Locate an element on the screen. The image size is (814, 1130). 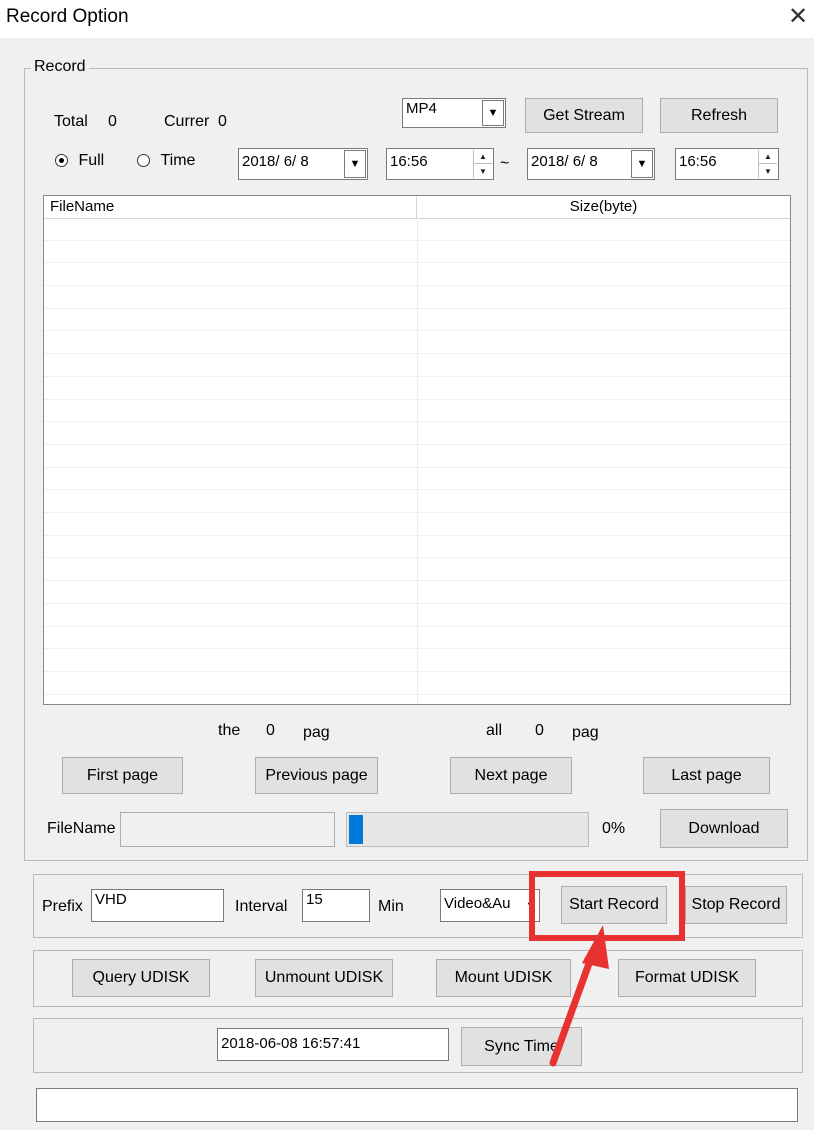
annotation-arrow is located at coordinates (579, 996).